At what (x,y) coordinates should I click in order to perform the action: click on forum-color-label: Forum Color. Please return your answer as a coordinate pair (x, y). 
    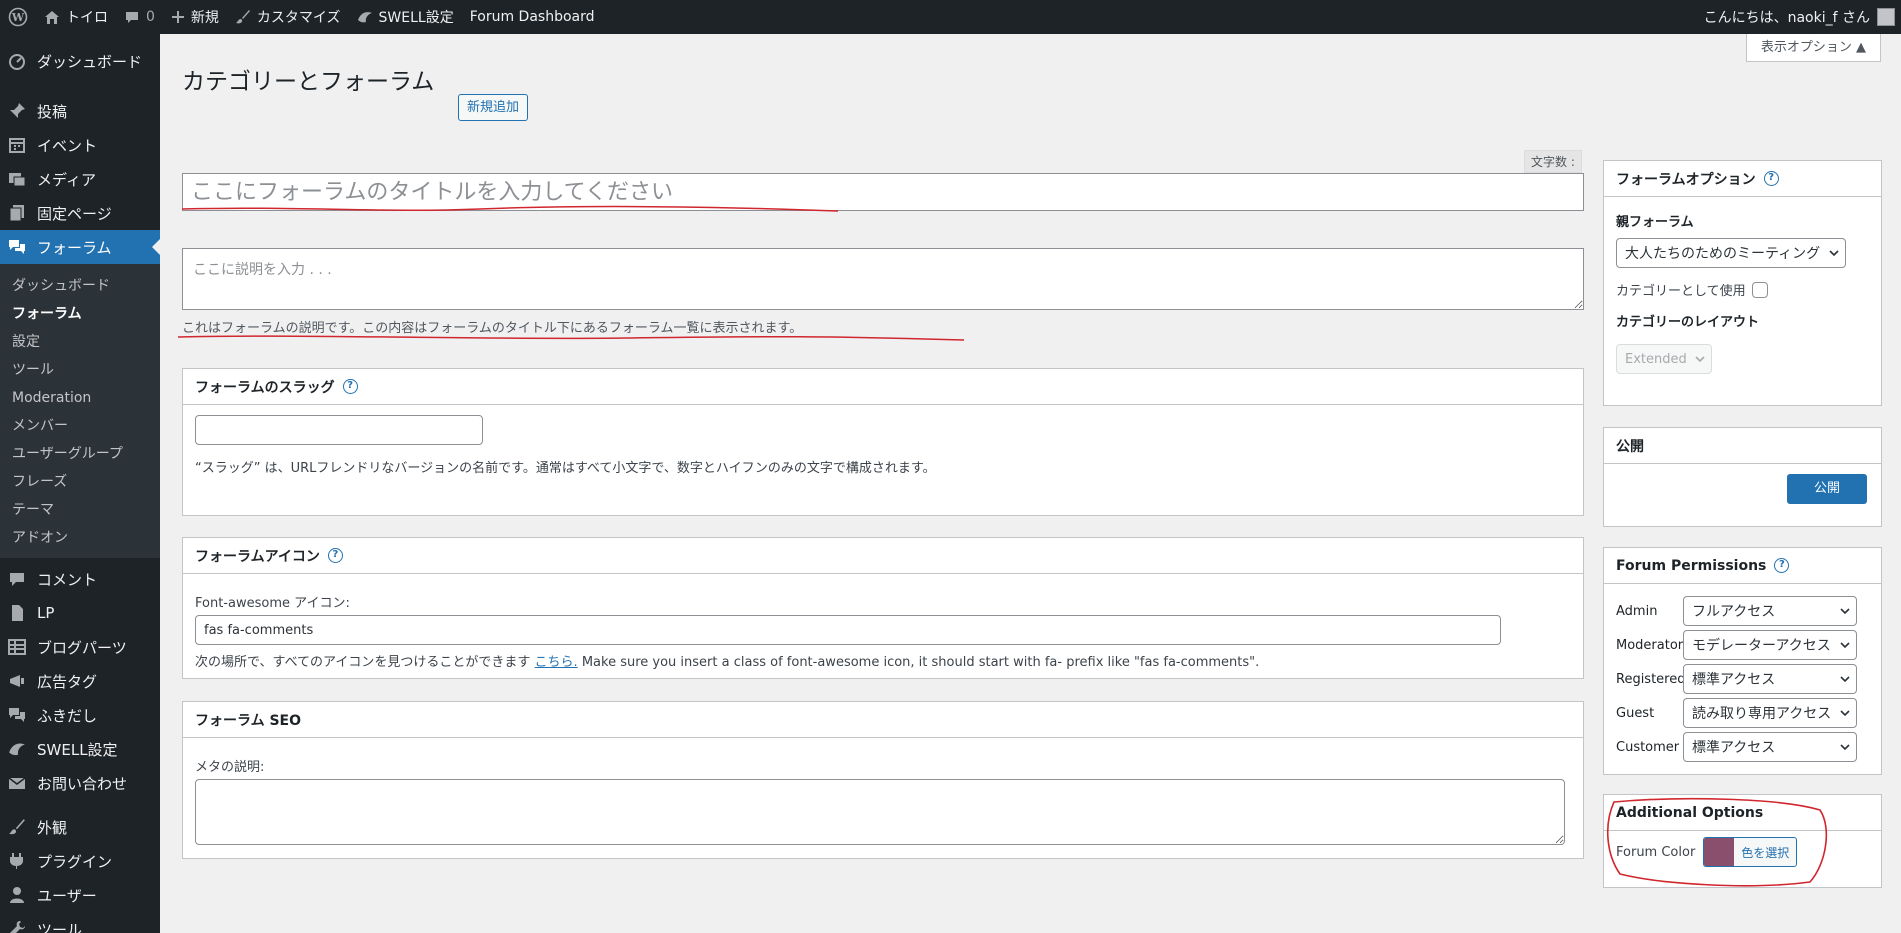
    Looking at the image, I should click on (1656, 852).